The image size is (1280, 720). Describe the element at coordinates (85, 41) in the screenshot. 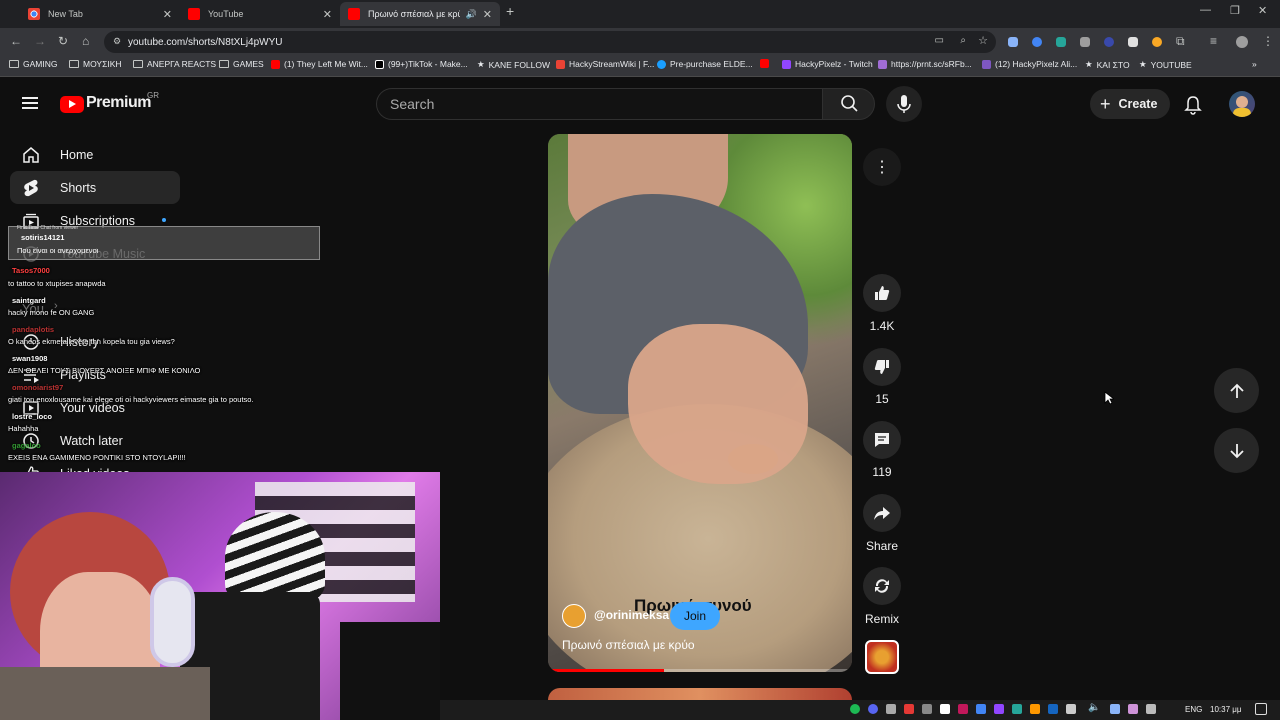

I see `home-browser-icon: ⌂` at that location.